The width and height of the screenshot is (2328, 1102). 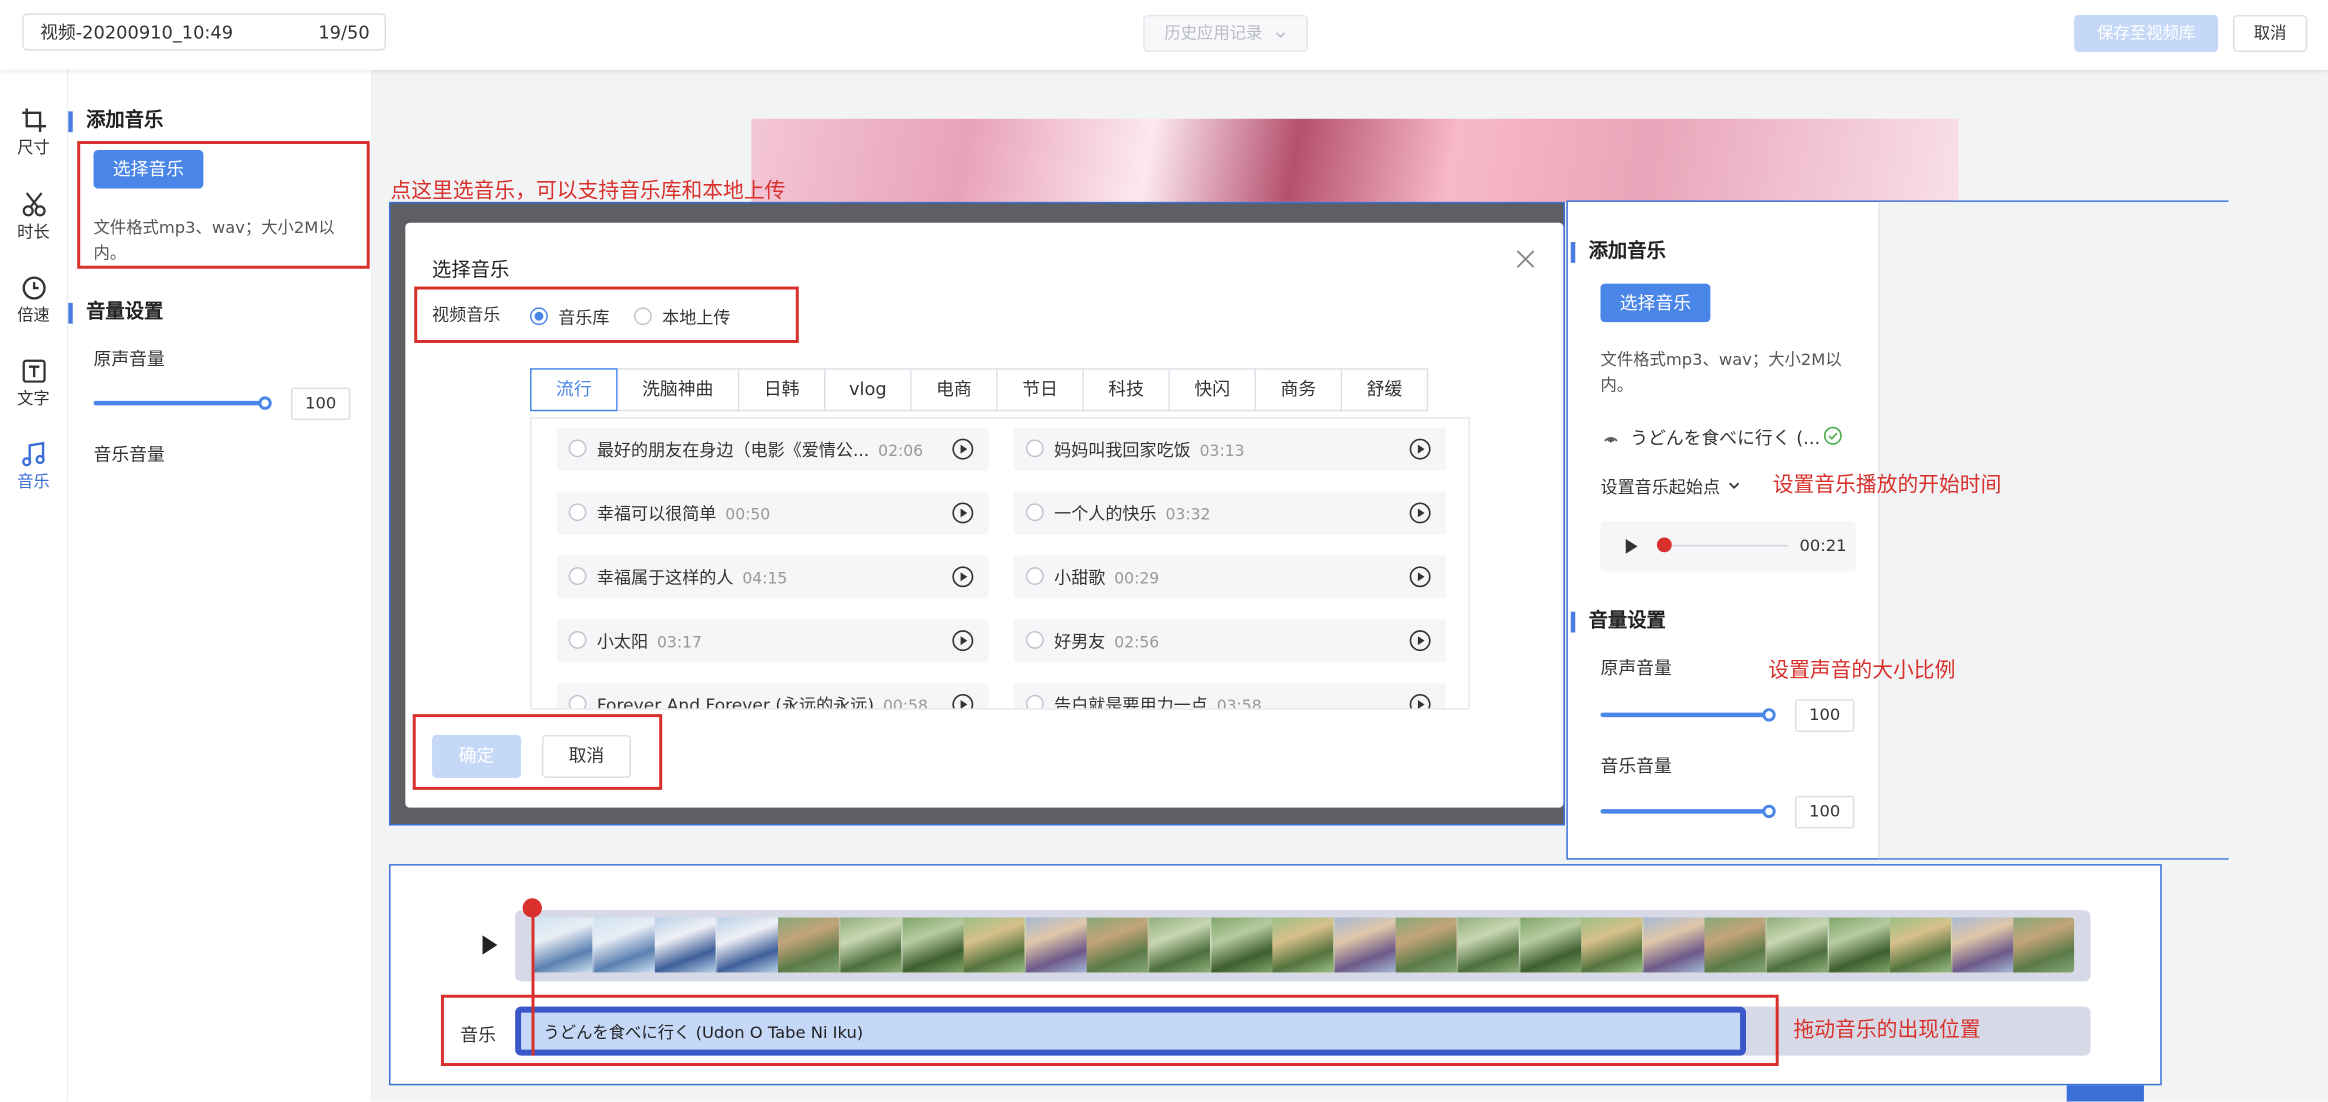 What do you see at coordinates (1661, 487) in the screenshot?
I see `start-point-dropdown: 设置音乐起始点` at bounding box center [1661, 487].